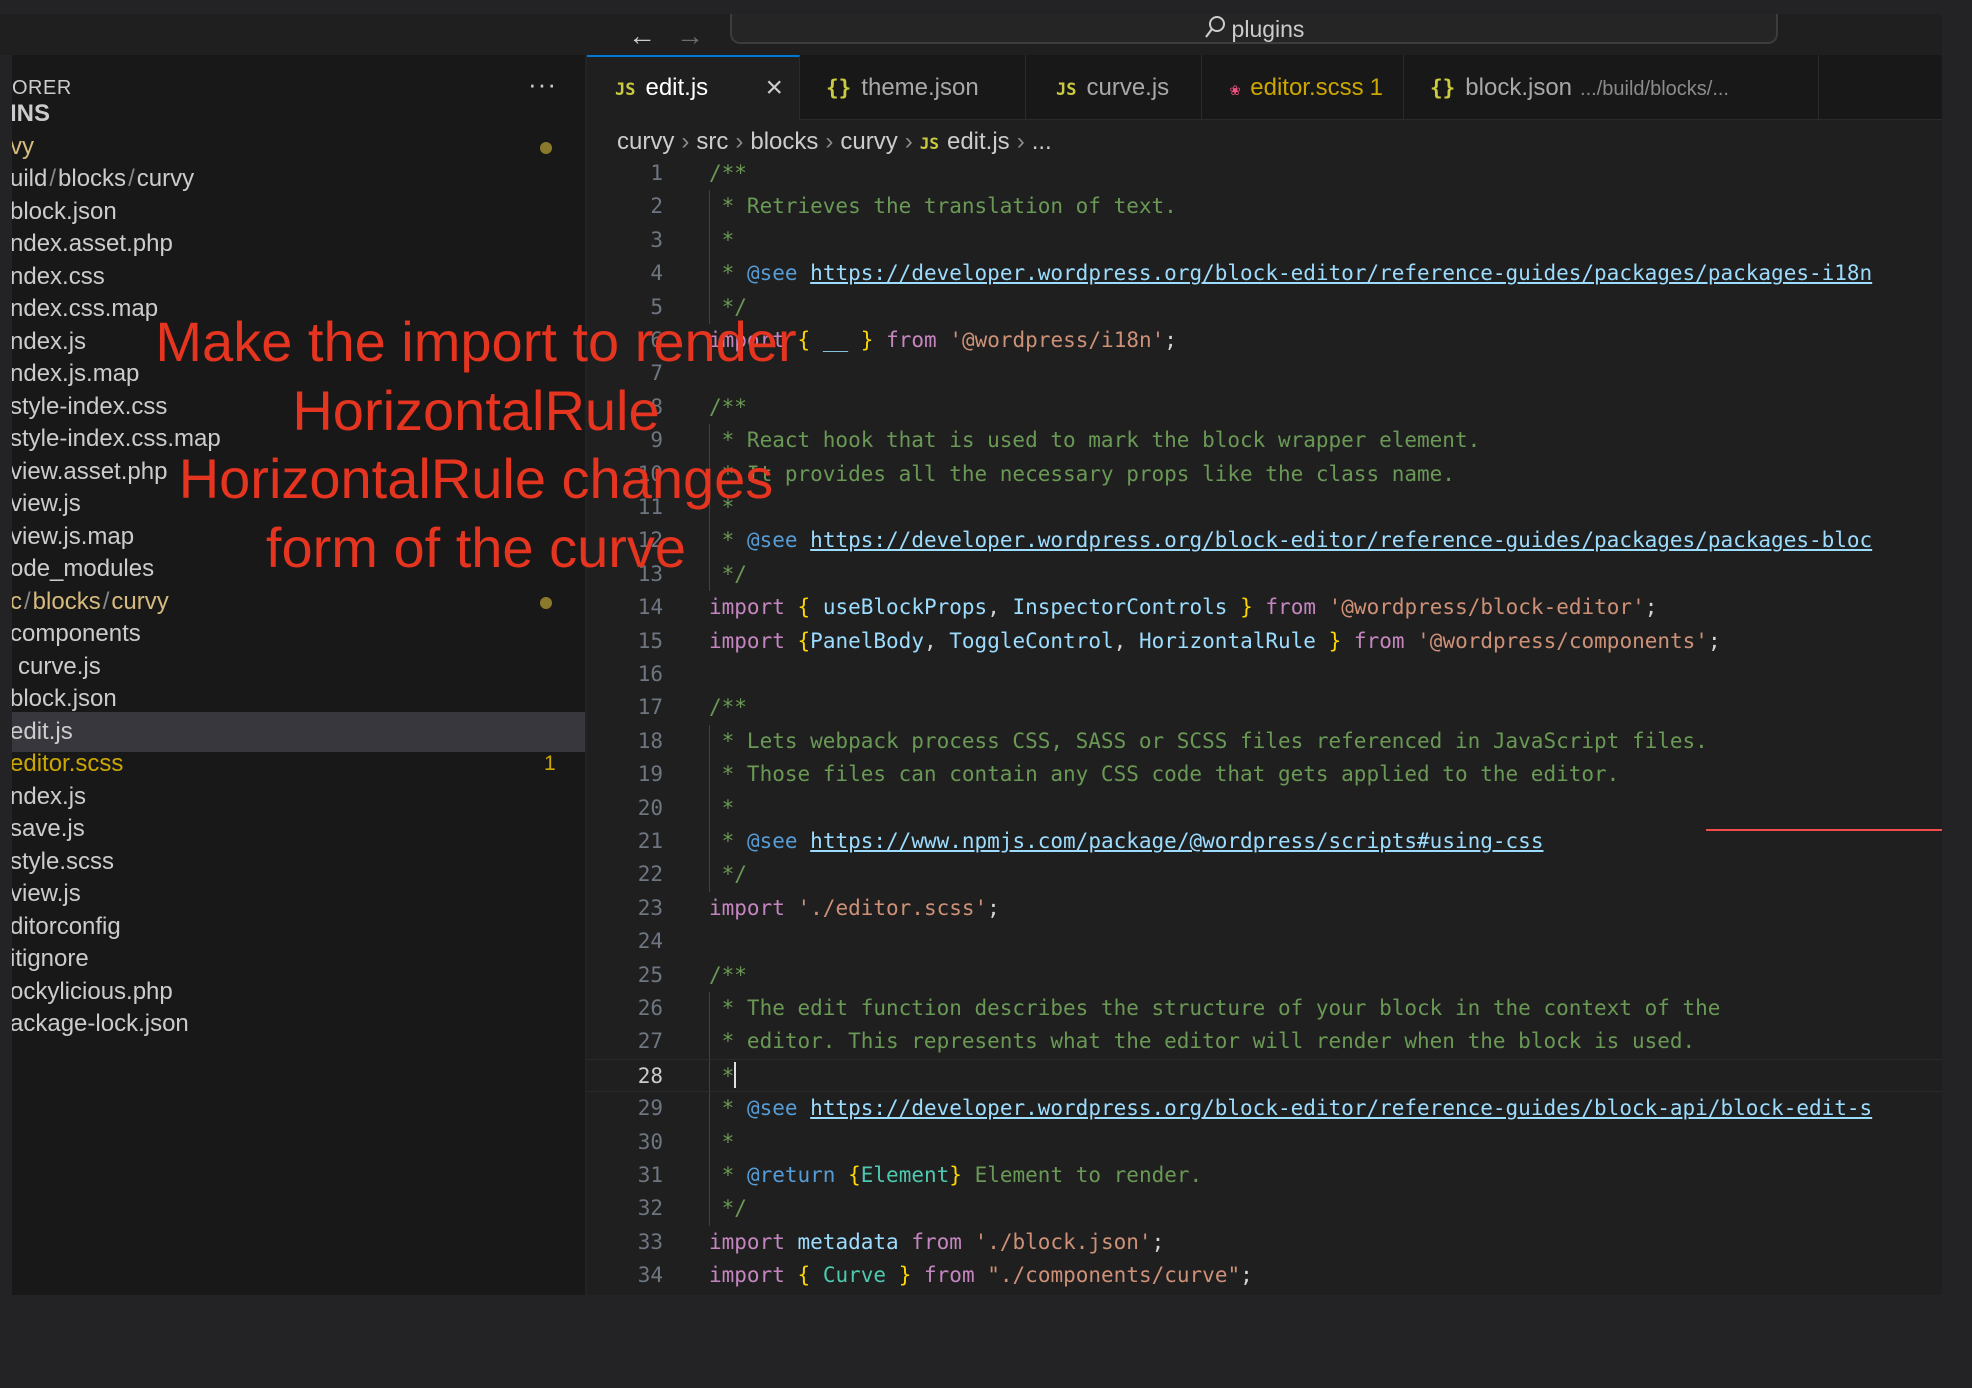  Describe the element at coordinates (1114, 87) in the screenshot. I see `tab-curve-js: JS curve.js` at that location.